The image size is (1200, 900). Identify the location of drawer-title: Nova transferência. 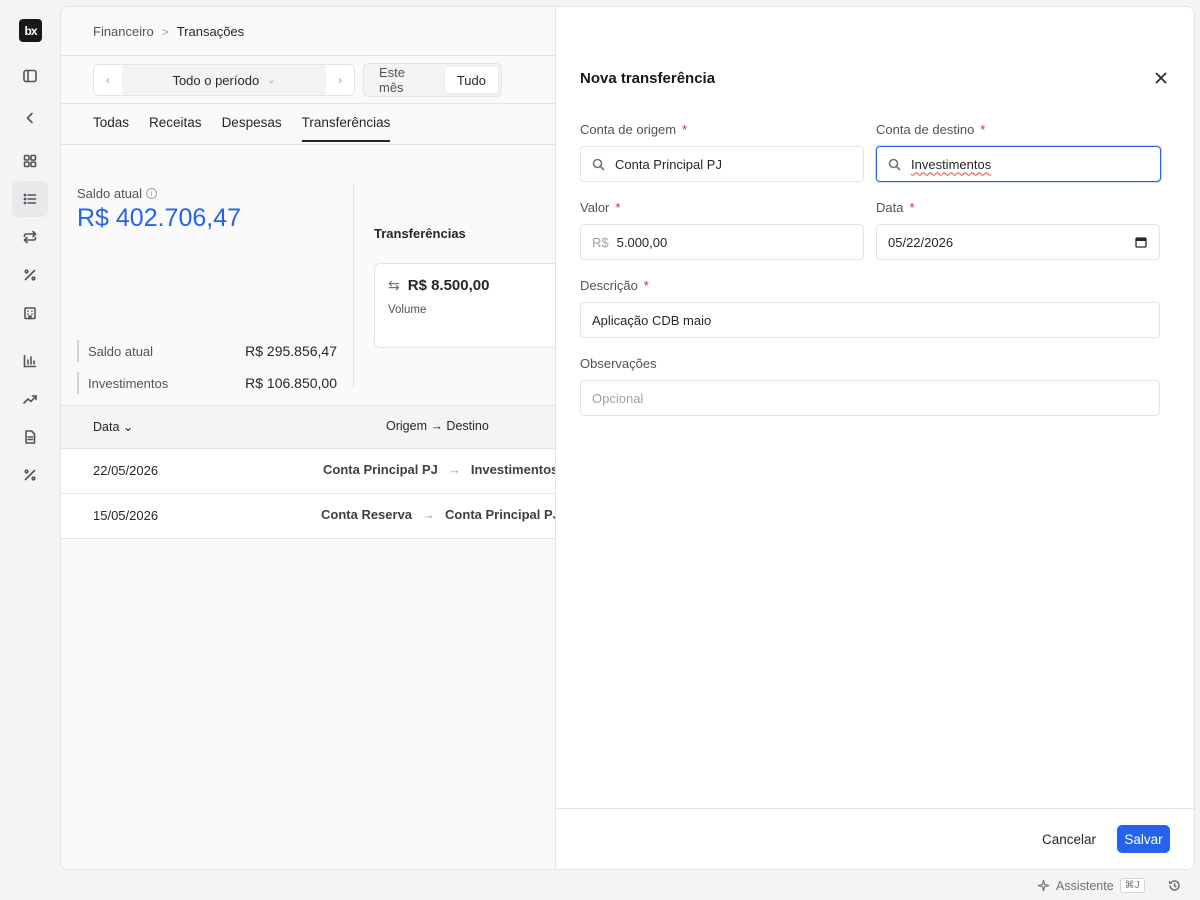
(648, 78).